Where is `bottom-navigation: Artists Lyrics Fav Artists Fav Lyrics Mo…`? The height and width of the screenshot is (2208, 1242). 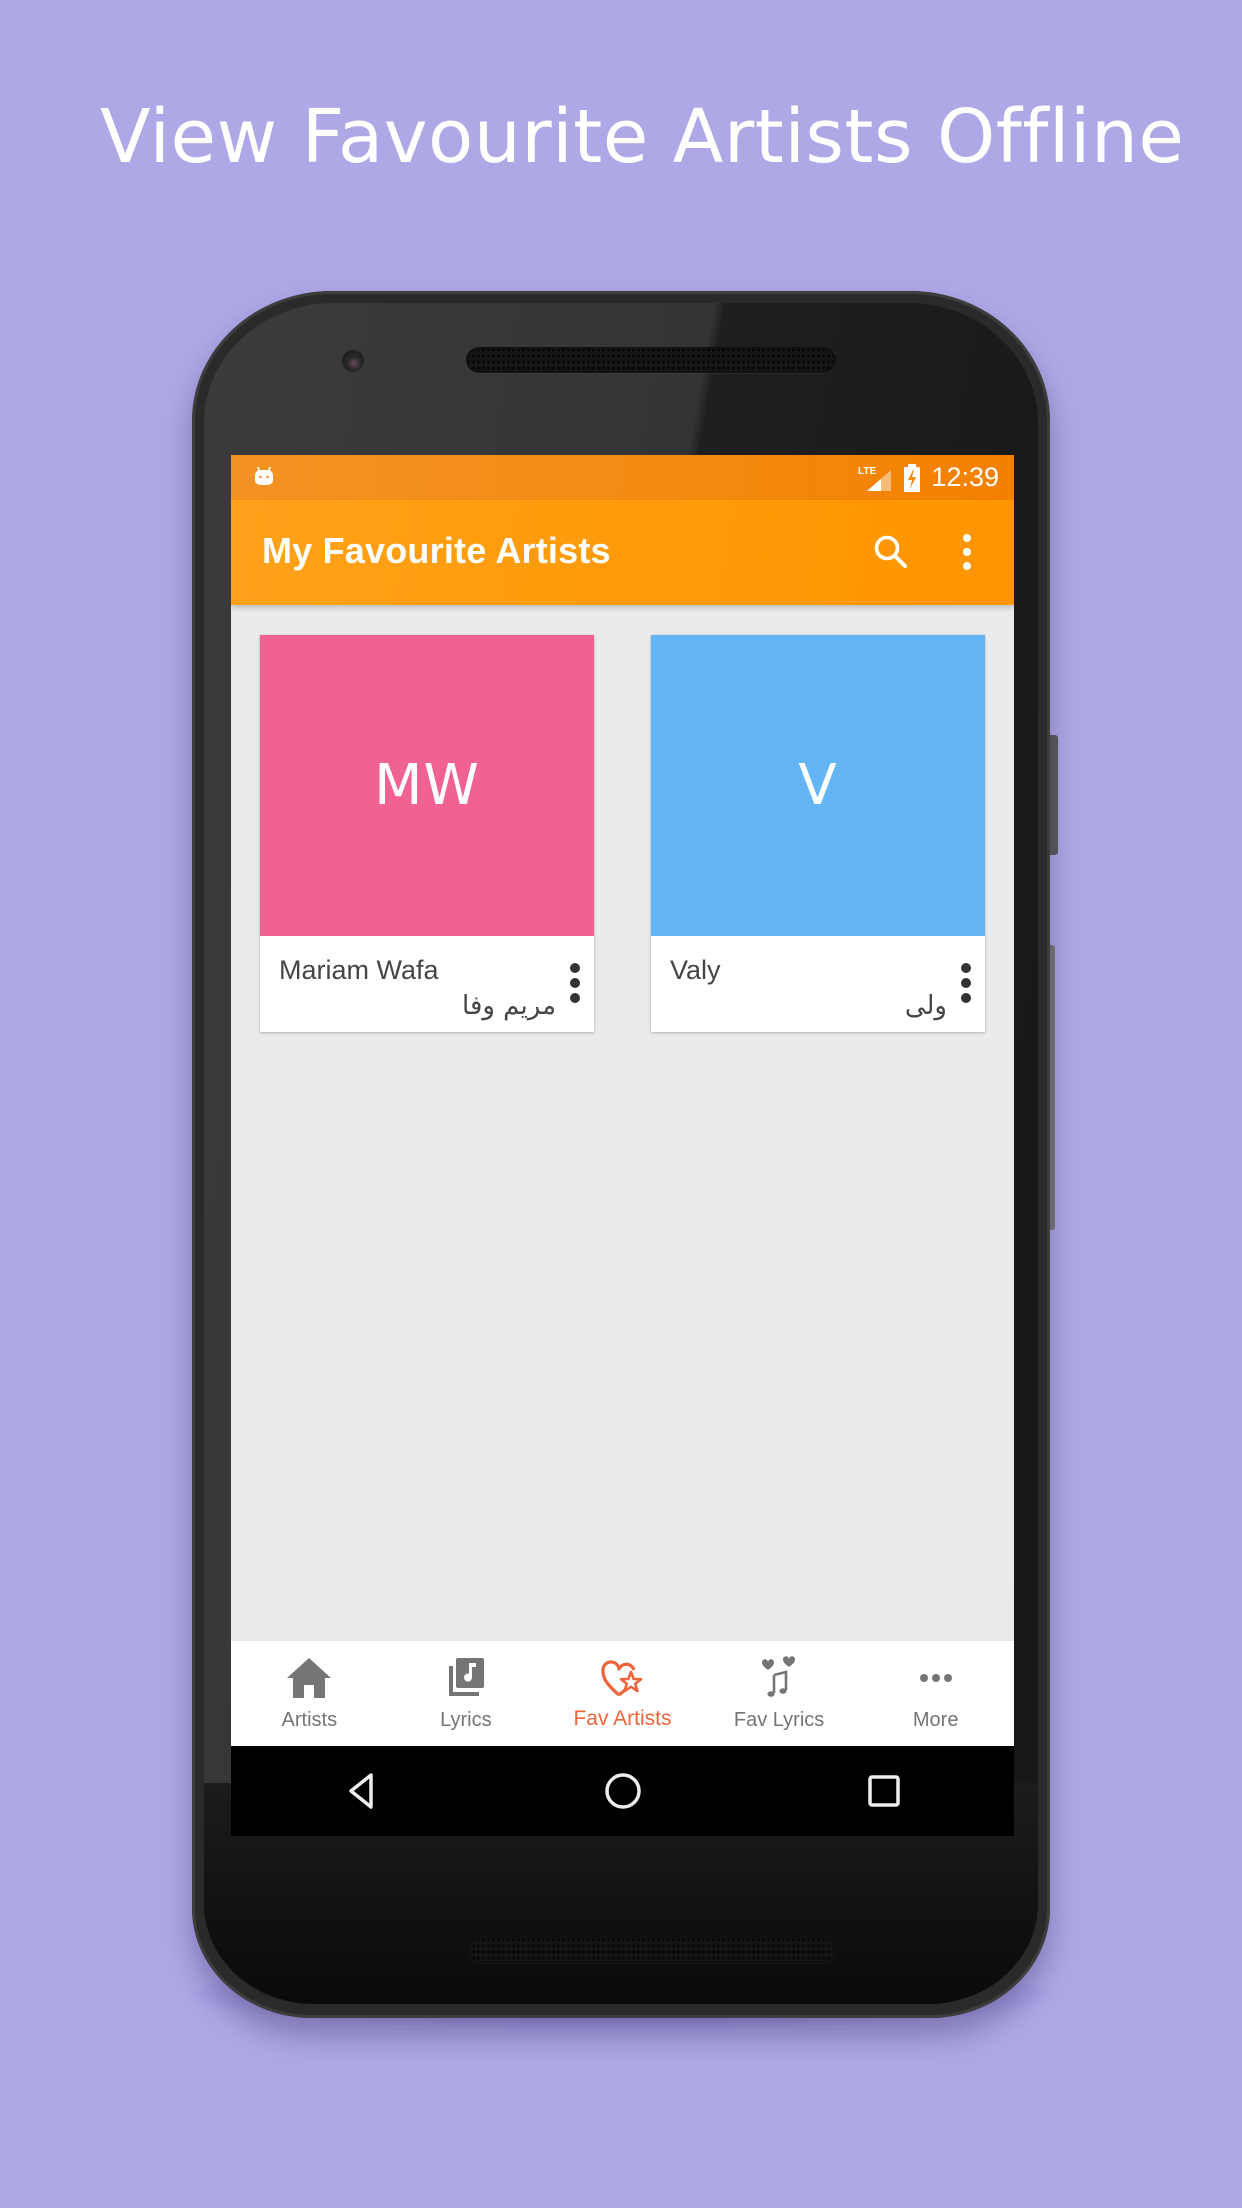
bottom-navigation: Artists Lyrics Fav Artists Fav Lyrics Mo… is located at coordinates (622, 1693).